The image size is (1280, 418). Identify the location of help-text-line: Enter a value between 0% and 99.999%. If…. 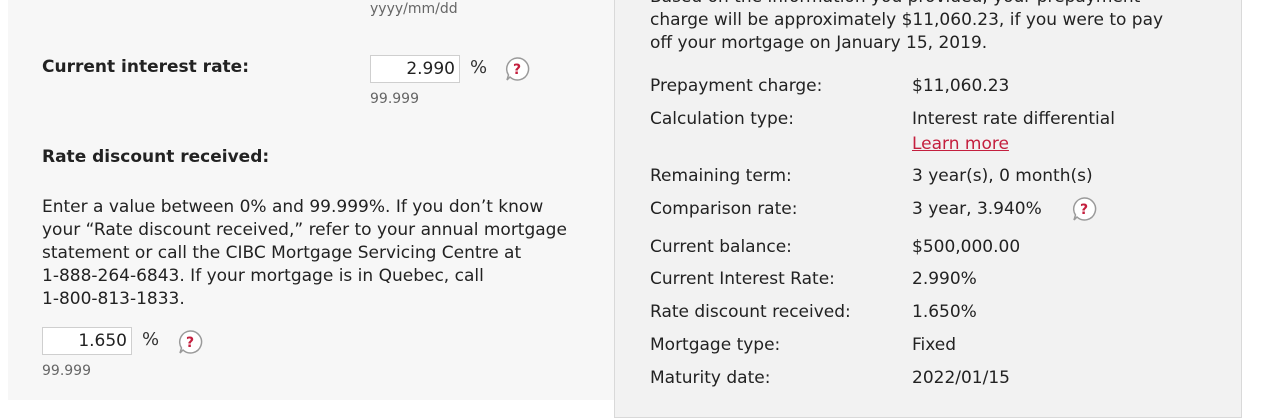
(293, 207).